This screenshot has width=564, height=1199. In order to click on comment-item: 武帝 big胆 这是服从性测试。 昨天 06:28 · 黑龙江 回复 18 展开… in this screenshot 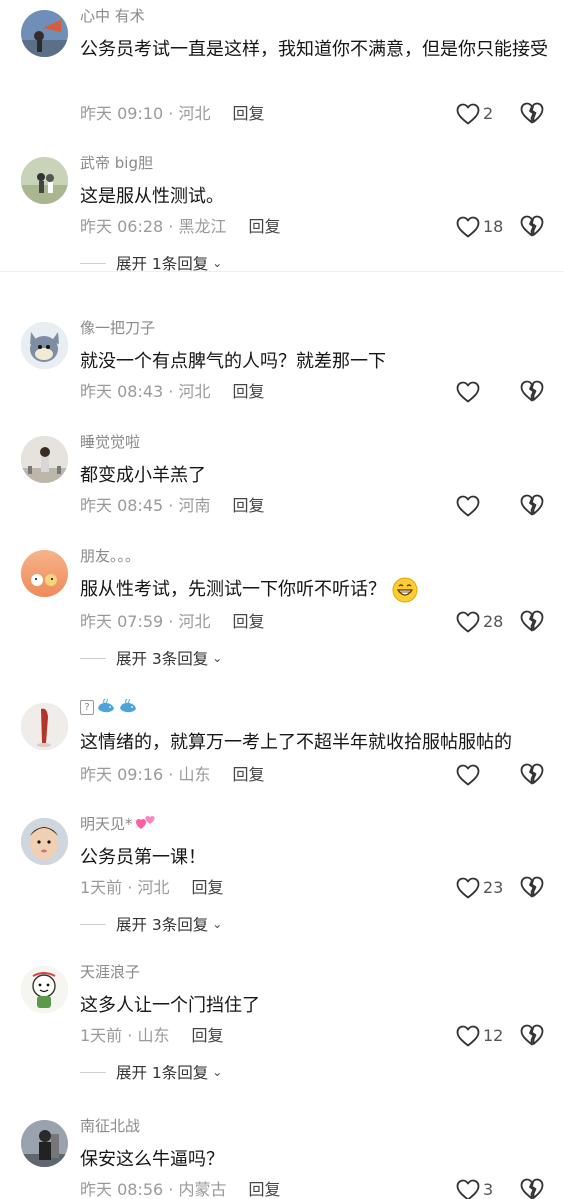, I will do `click(282, 215)`.